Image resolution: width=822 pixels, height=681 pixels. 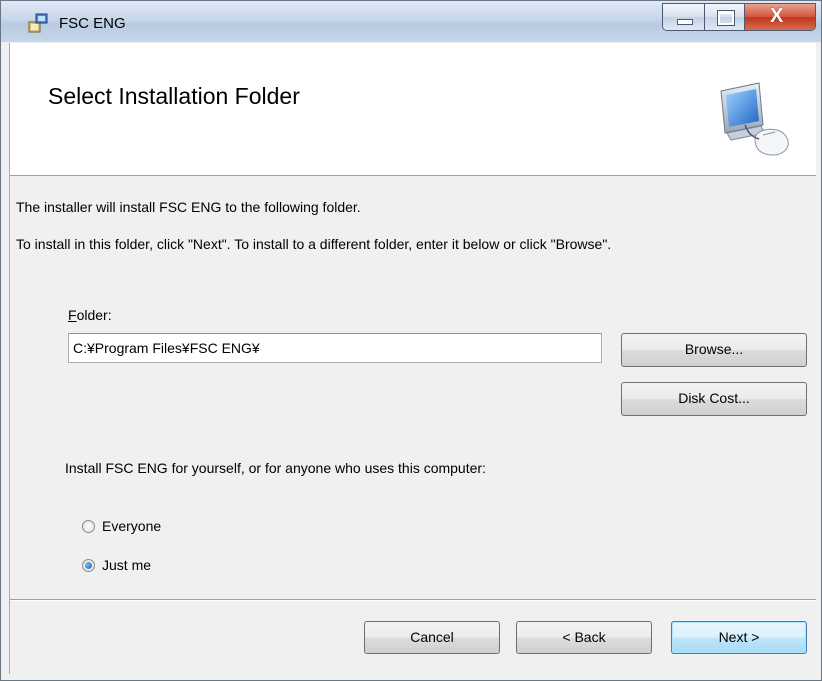 I want to click on radio-label-everyone: Everyone, so click(x=132, y=526).